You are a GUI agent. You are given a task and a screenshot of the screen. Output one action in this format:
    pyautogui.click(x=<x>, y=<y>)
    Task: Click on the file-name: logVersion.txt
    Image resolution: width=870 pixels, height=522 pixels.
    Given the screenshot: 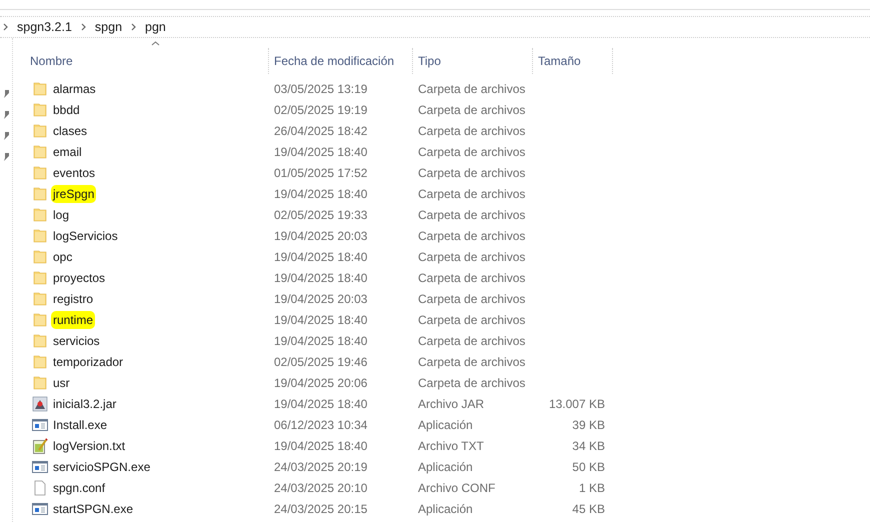 What is the action you would take?
    pyautogui.click(x=89, y=445)
    